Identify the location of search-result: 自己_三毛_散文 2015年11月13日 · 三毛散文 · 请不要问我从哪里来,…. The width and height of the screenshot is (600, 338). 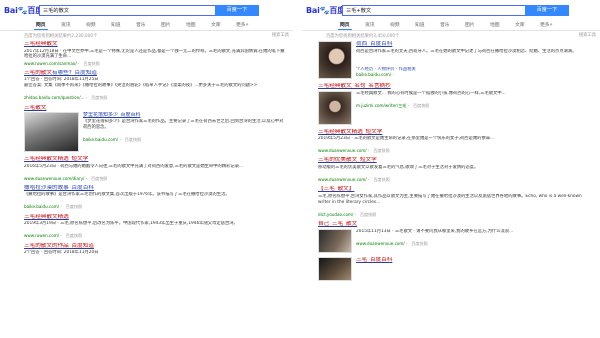
(456, 237).